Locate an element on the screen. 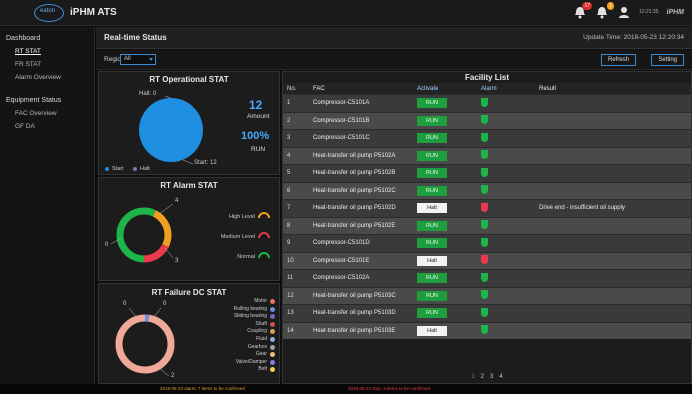 The width and height of the screenshot is (692, 394). bell-alarm-icon: 17 is located at coordinates (583, 10).